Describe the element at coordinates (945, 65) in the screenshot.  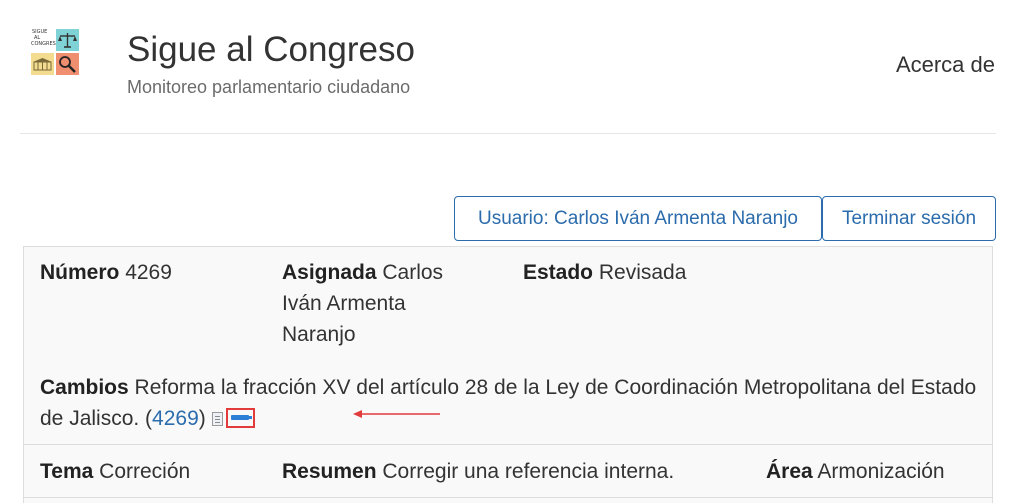
I see `nav-about-link: Acerca de` at that location.